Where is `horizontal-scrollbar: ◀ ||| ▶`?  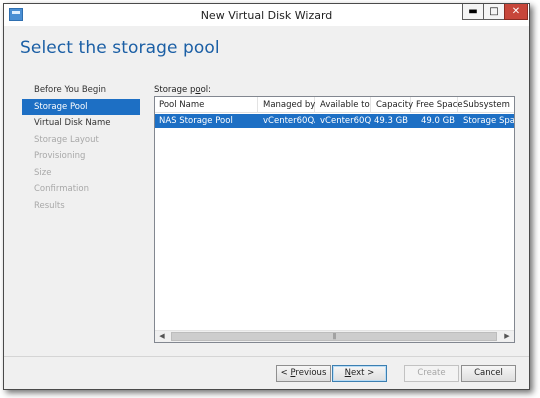
horizontal-scrollbar: ◀ ||| ▶ is located at coordinates (334, 336).